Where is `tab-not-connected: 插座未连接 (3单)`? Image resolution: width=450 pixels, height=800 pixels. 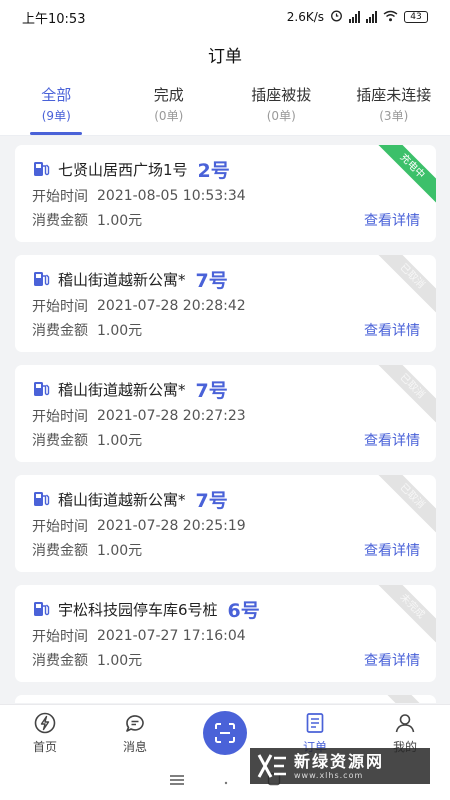
tab-not-connected: 插座未连接 (3单) is located at coordinates (394, 104).